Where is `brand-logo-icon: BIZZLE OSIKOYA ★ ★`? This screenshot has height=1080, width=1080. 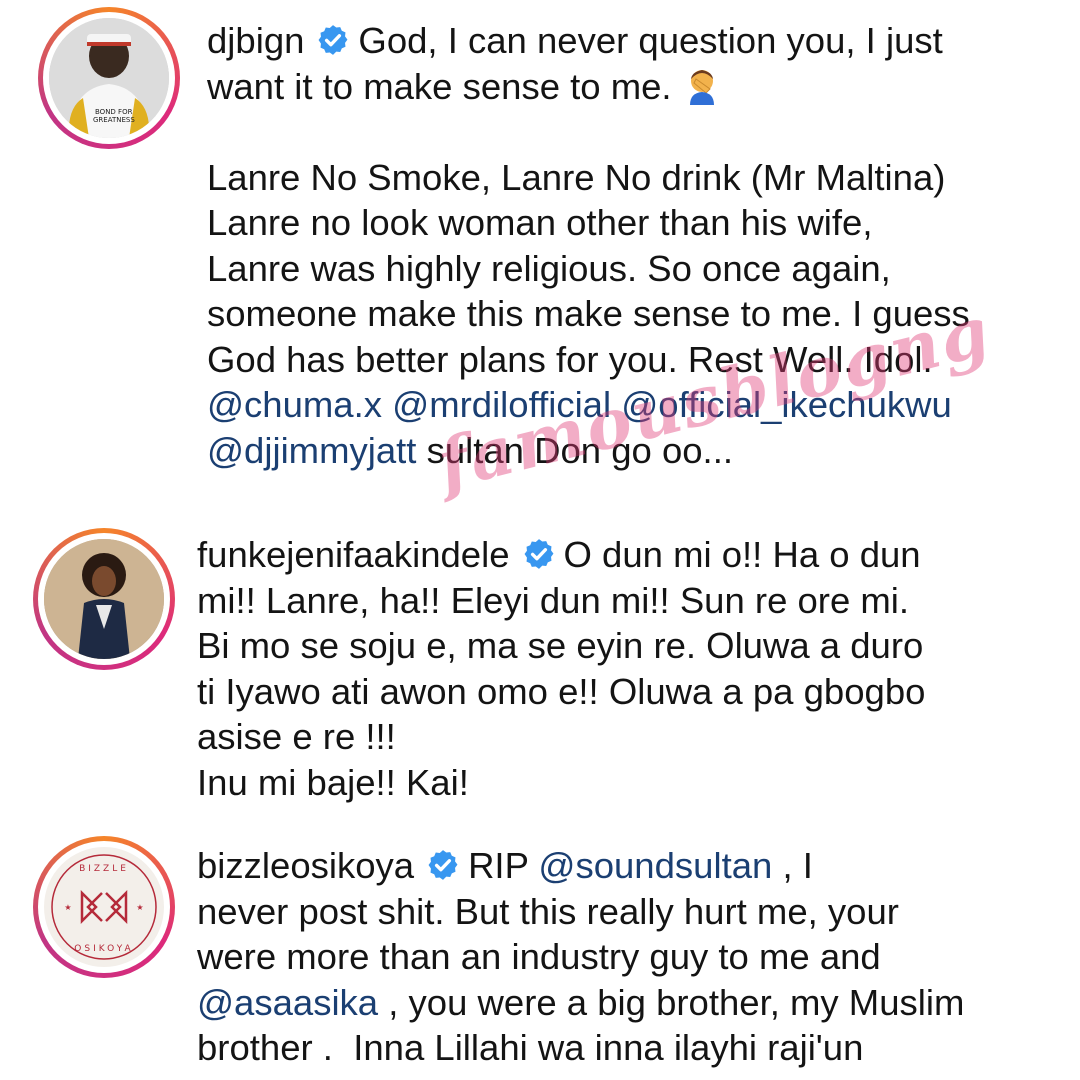
brand-logo-icon: BIZZLE OSIKOYA ★ ★ is located at coordinates (104, 907).